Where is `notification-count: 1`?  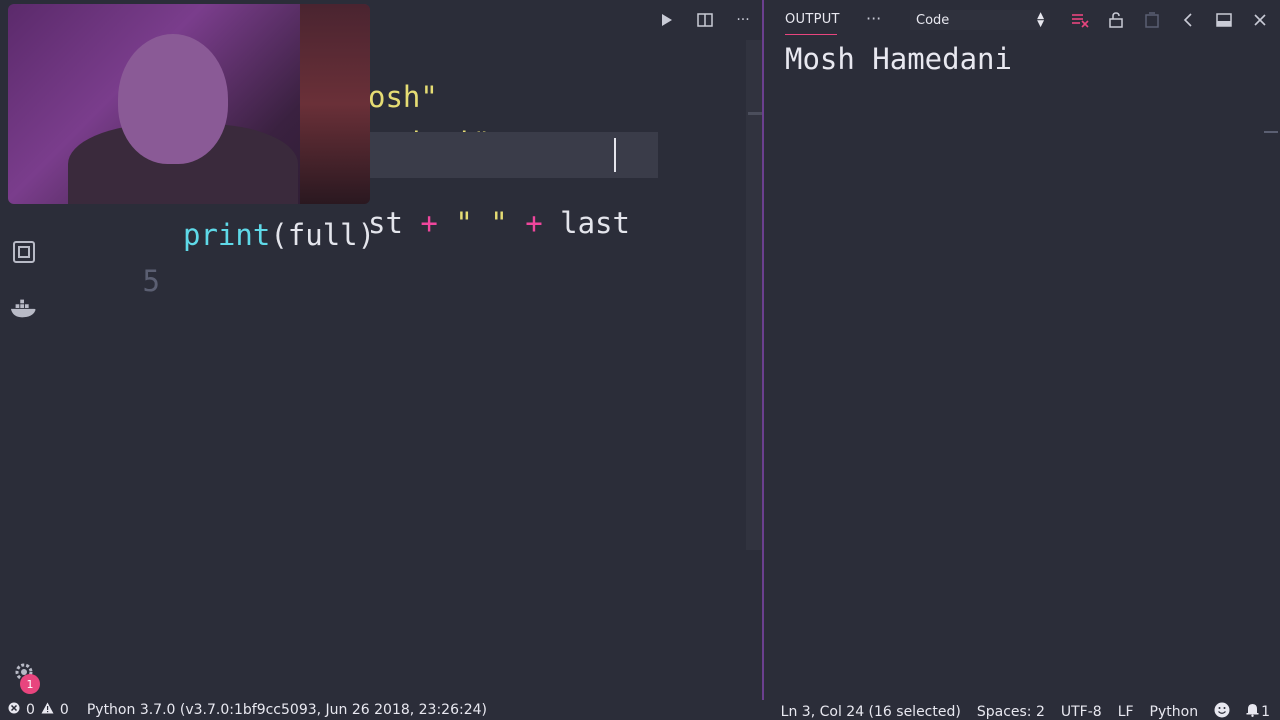
notification-count: 1 is located at coordinates (1265, 712).